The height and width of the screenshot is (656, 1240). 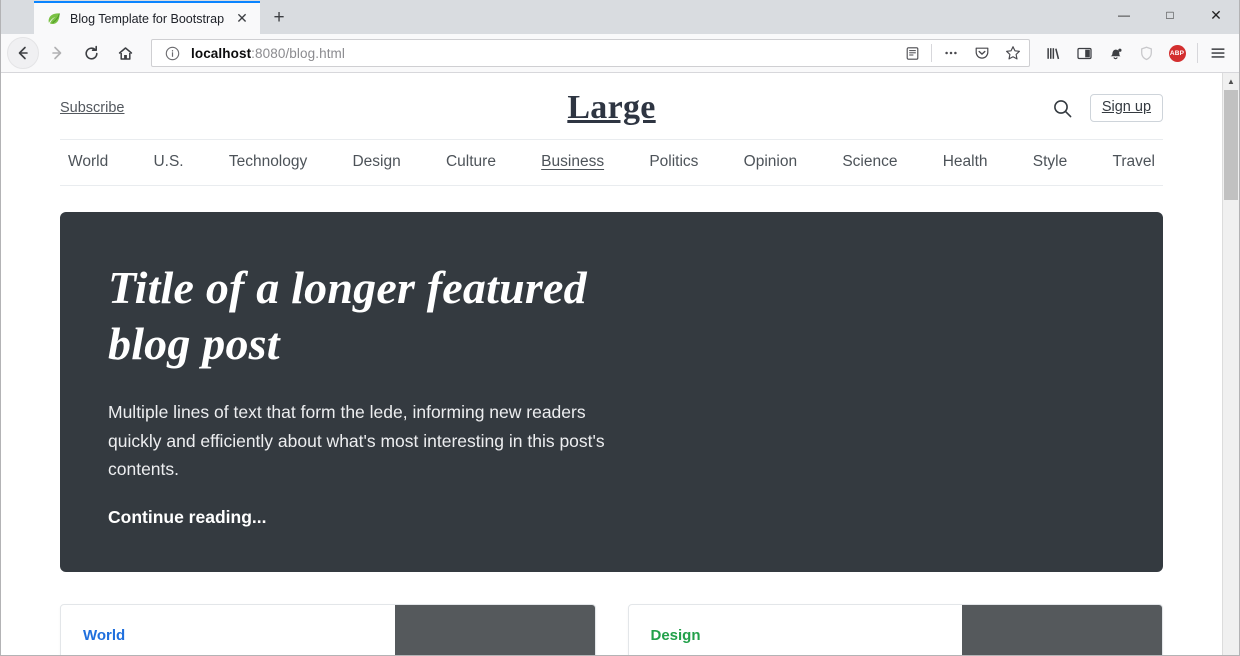 I want to click on app-menu-icon, so click(x=1218, y=53).